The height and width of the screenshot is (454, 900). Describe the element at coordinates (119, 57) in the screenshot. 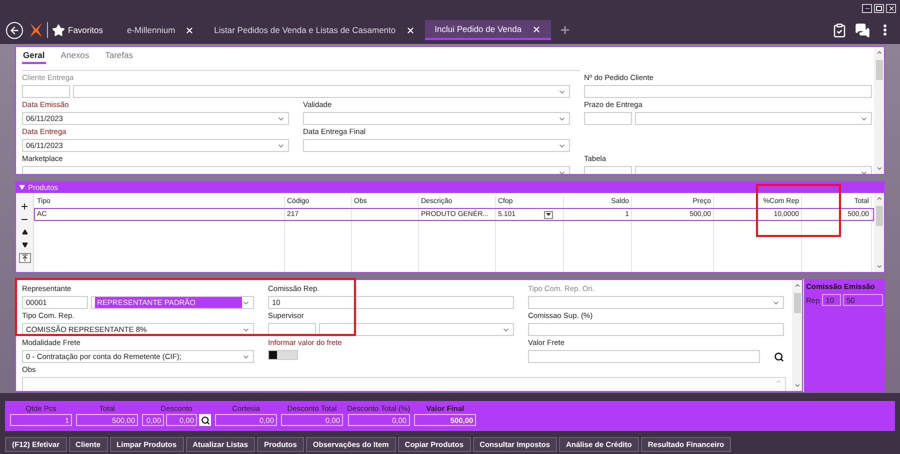

I see `form-tab: Tarefas` at that location.